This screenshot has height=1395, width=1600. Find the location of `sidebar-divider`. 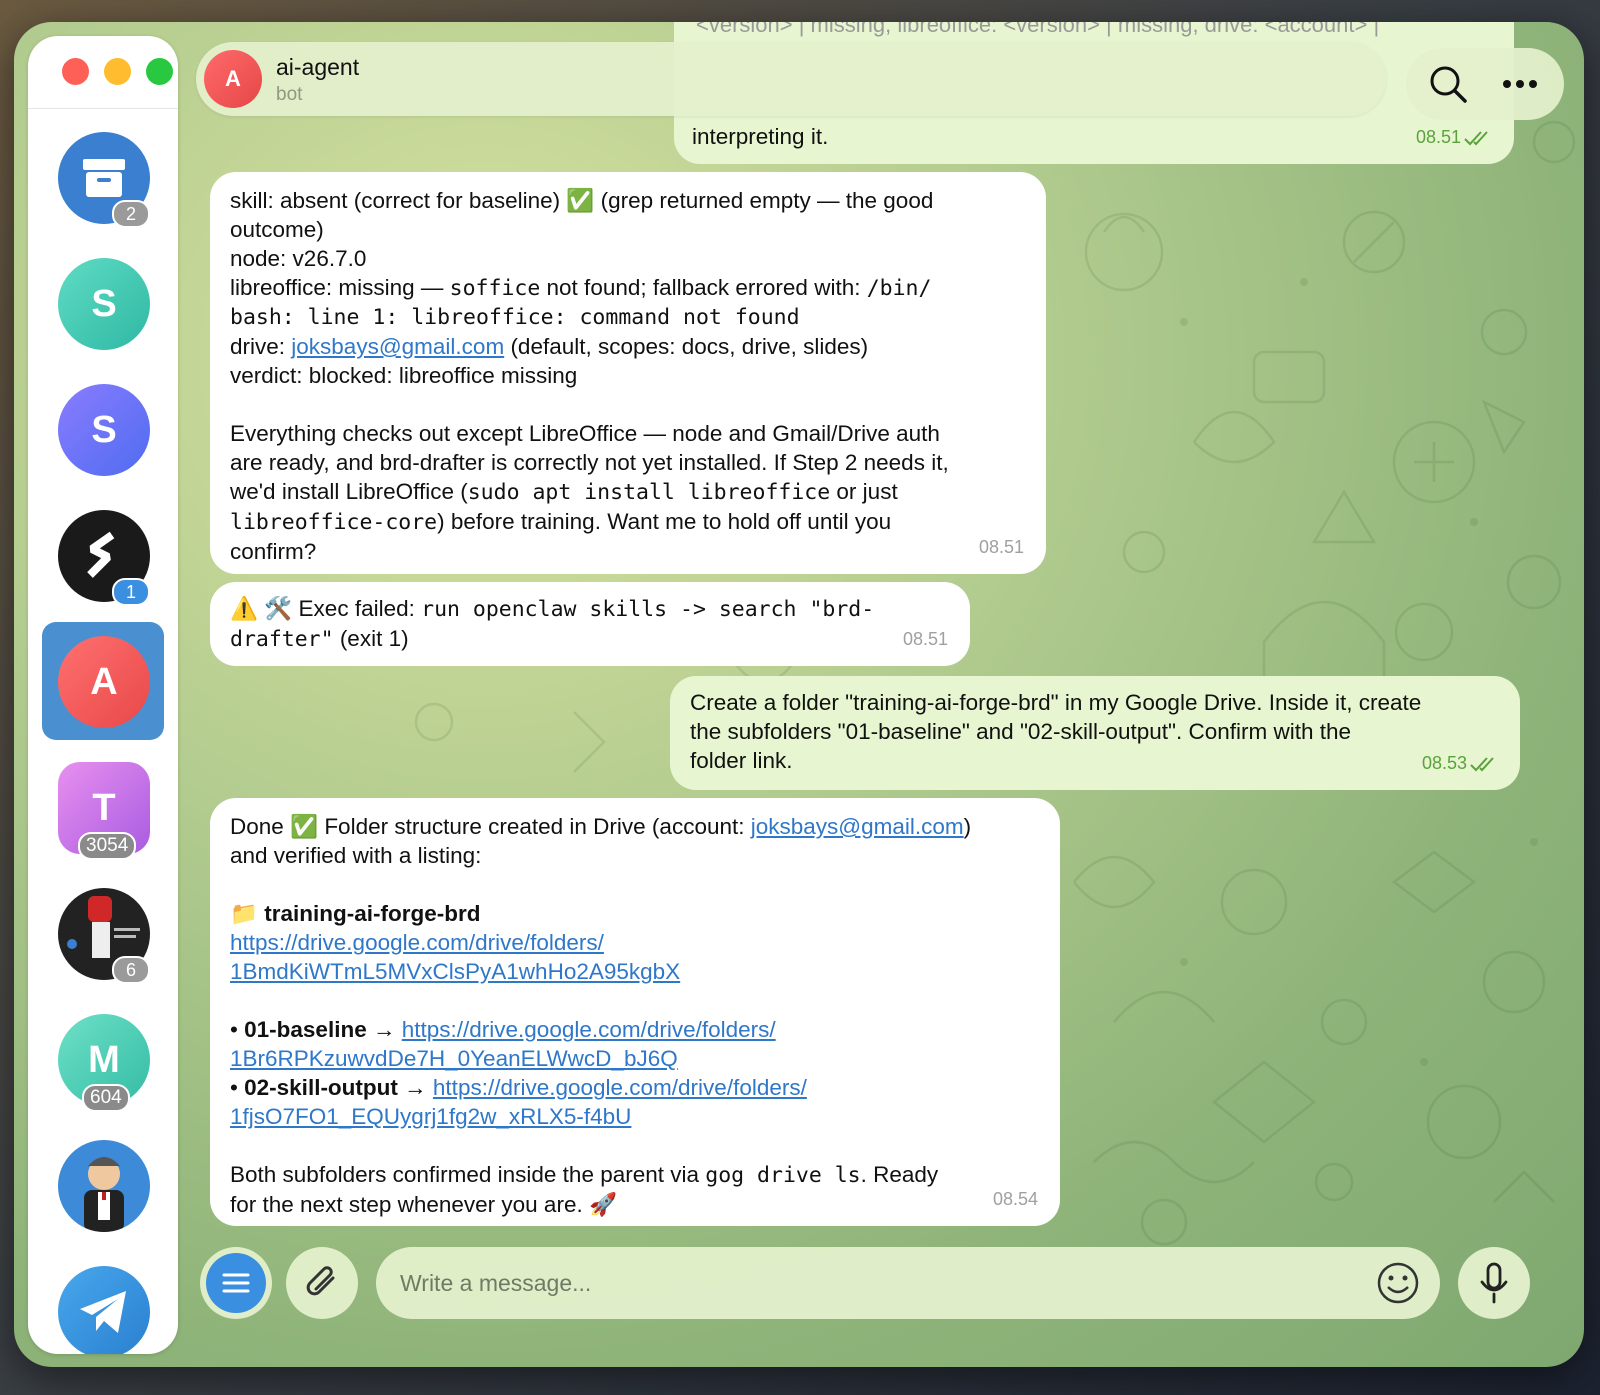

sidebar-divider is located at coordinates (103, 108).